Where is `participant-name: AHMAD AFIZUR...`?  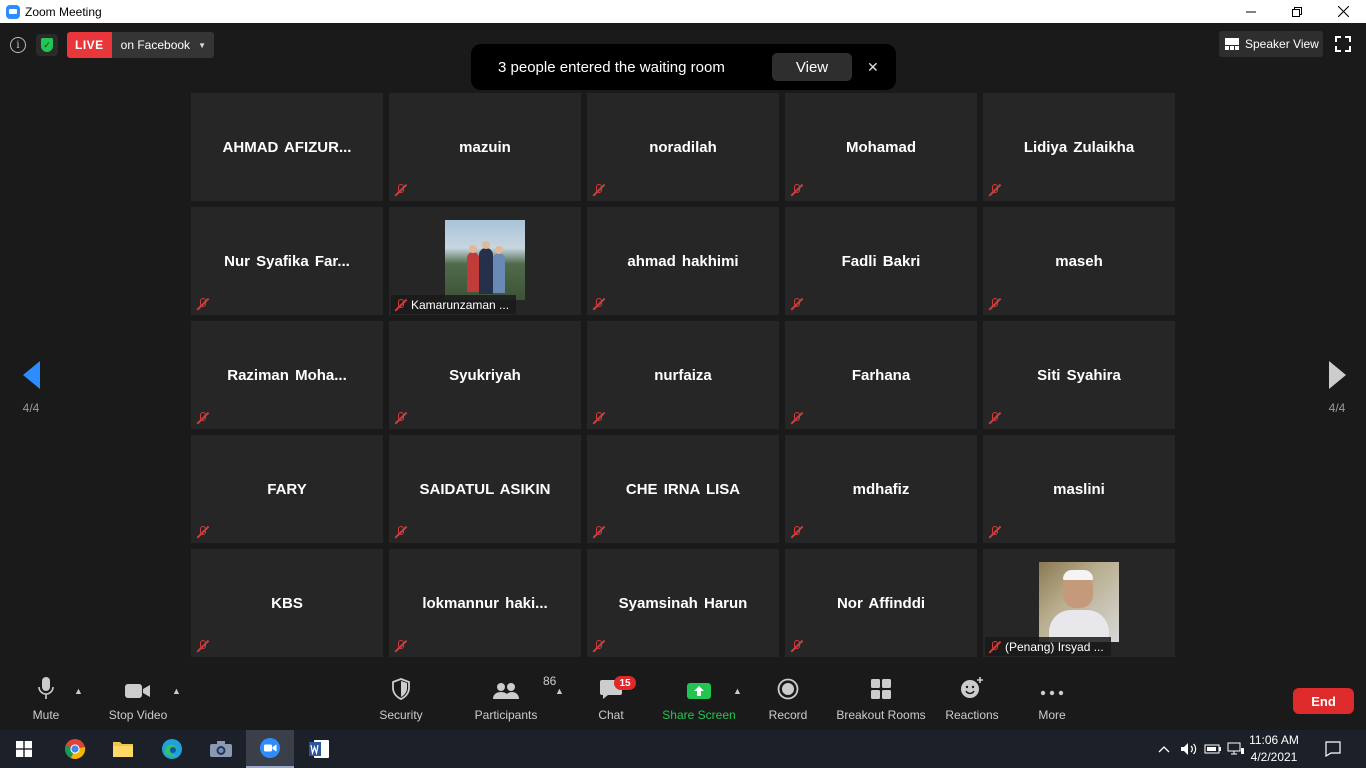 participant-name: AHMAD AFIZUR... is located at coordinates (287, 147).